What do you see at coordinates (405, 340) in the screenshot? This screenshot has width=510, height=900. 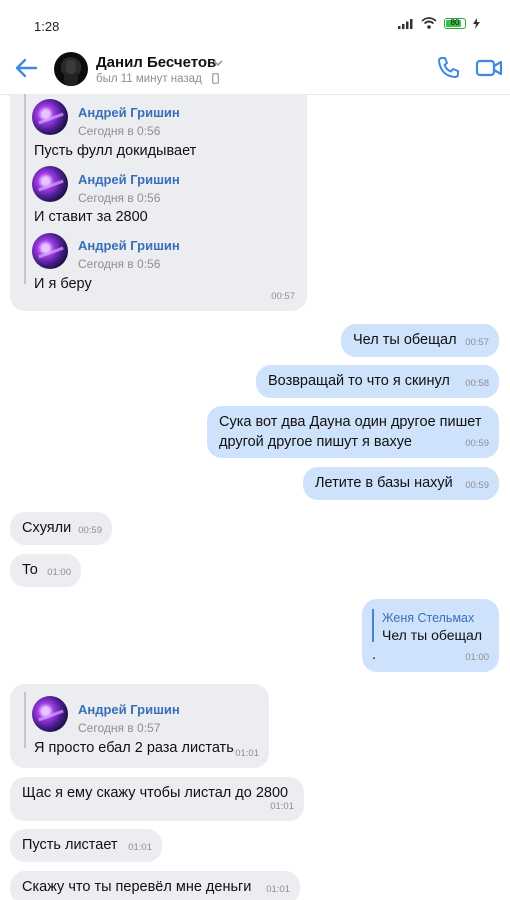 I see `message-text: Чел ты обещал` at bounding box center [405, 340].